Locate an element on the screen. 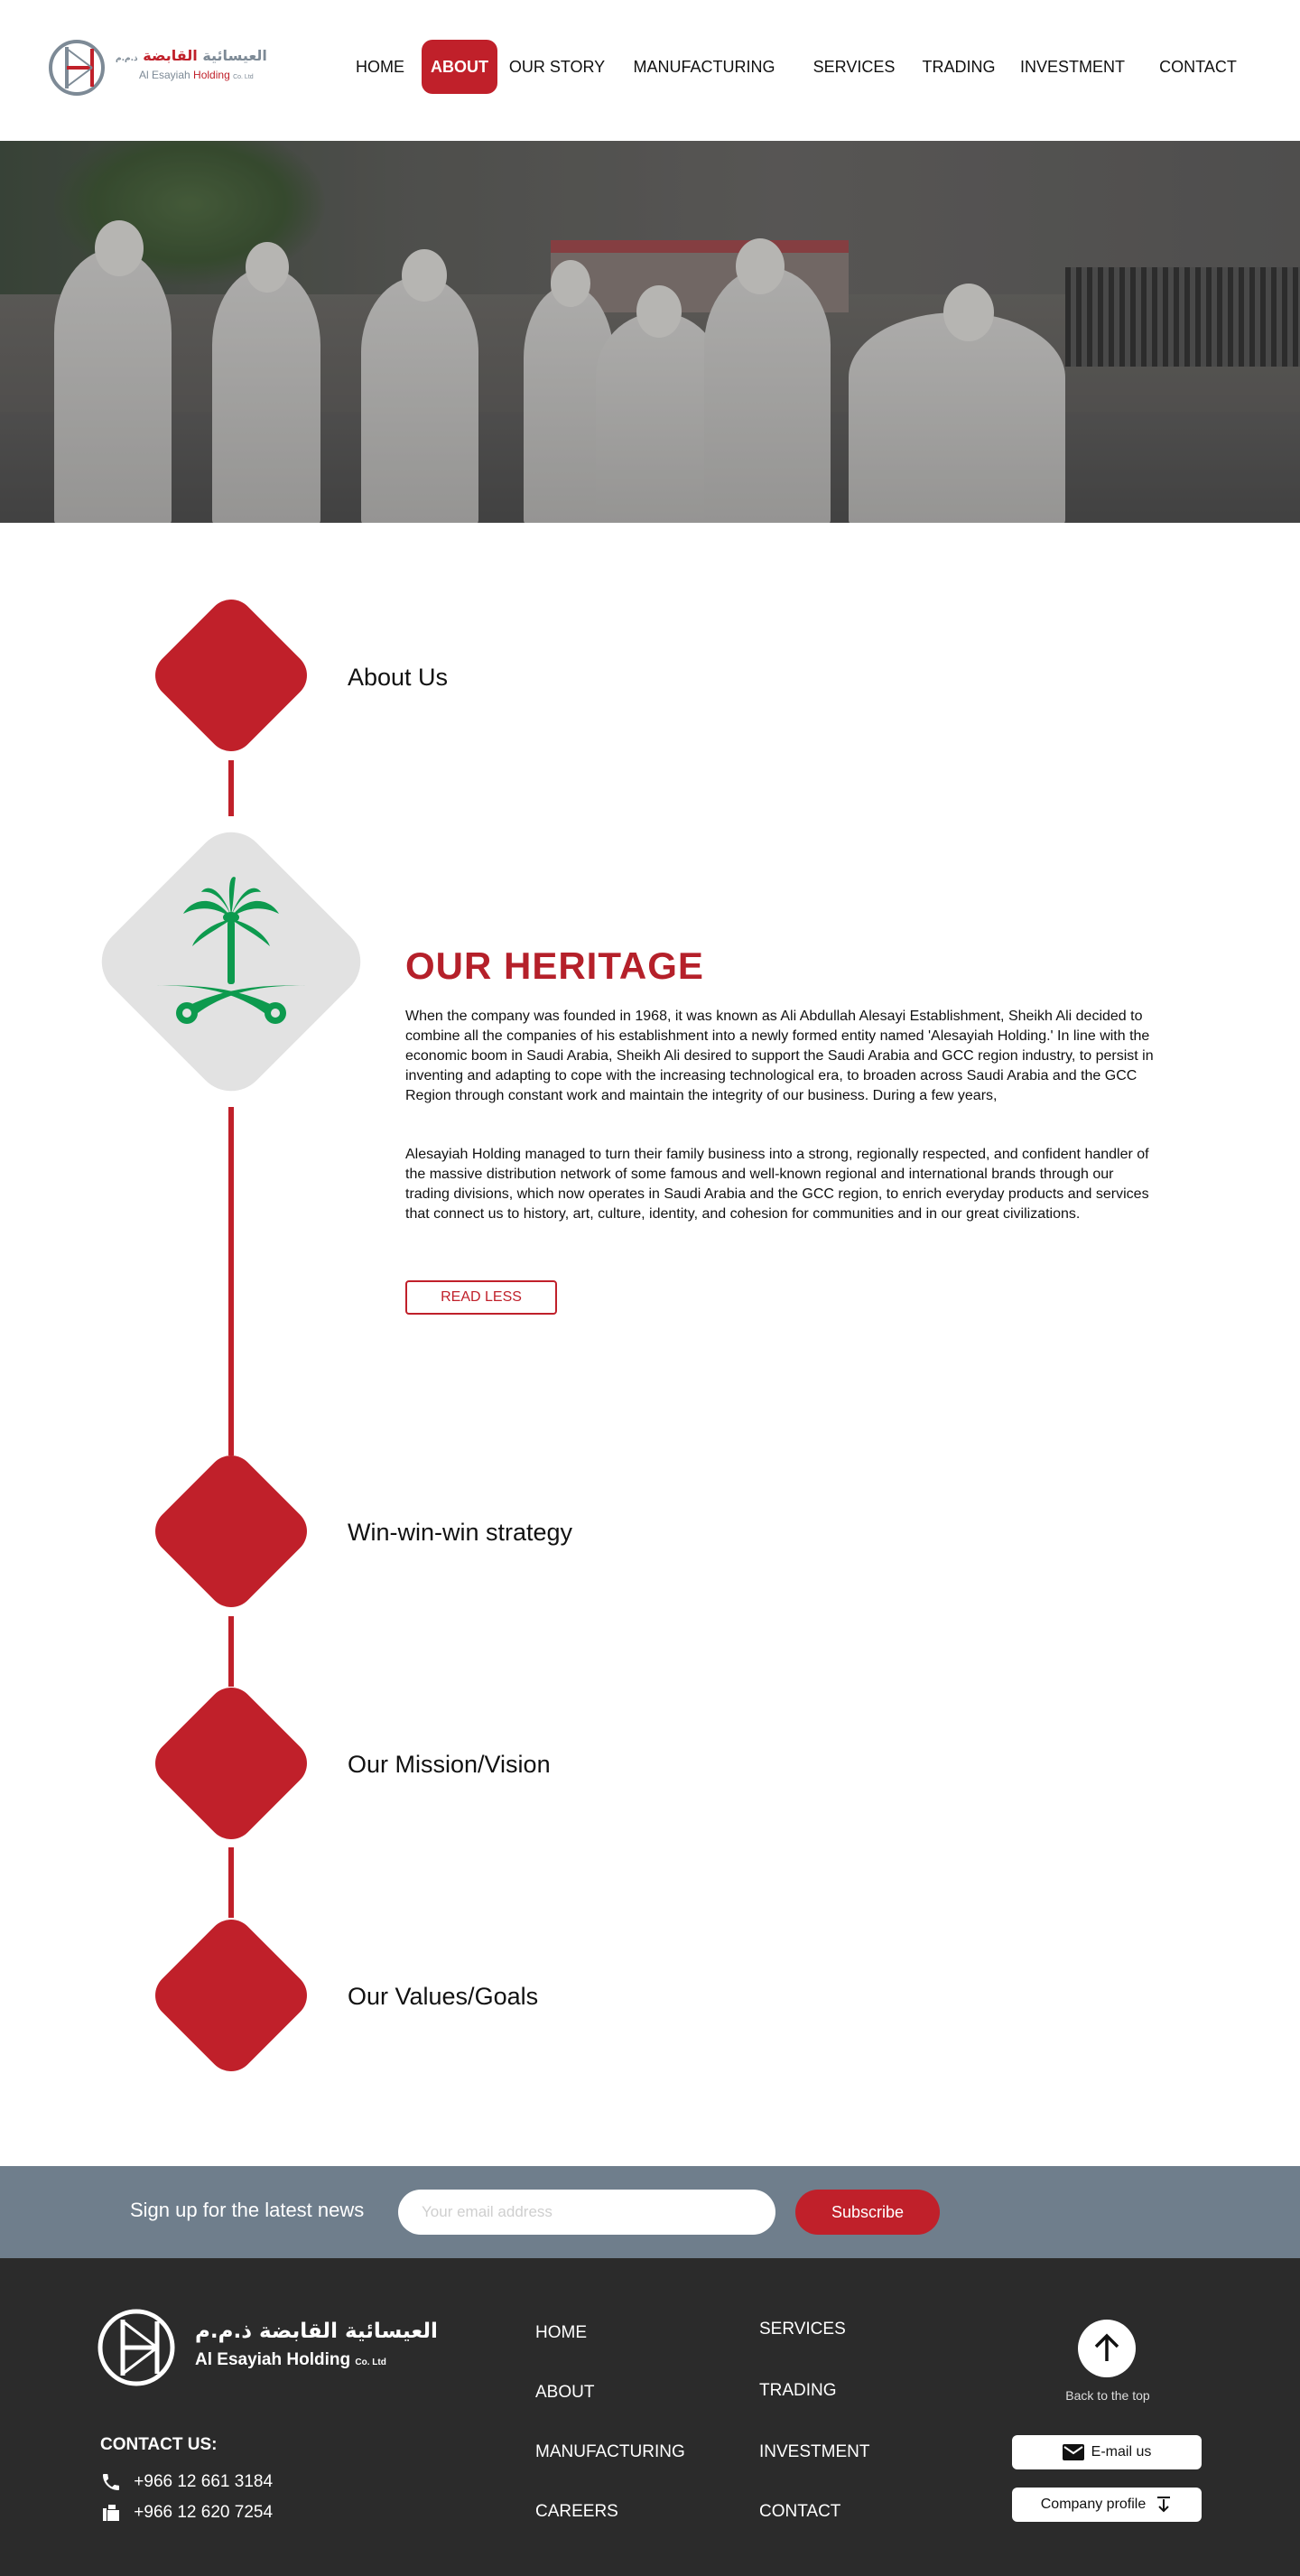  timeline-diamond-strategy is located at coordinates (231, 1531).